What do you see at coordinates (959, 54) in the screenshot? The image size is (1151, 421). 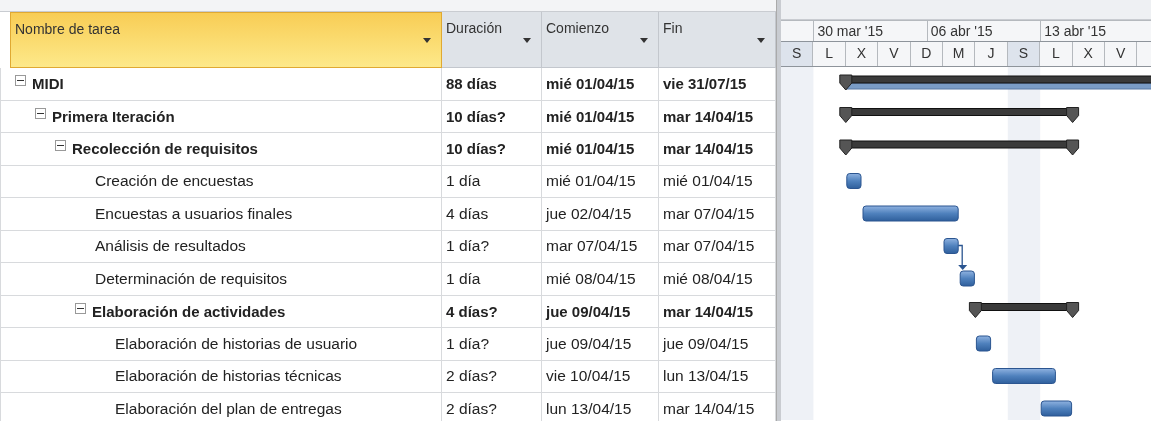 I see `day-label: M` at bounding box center [959, 54].